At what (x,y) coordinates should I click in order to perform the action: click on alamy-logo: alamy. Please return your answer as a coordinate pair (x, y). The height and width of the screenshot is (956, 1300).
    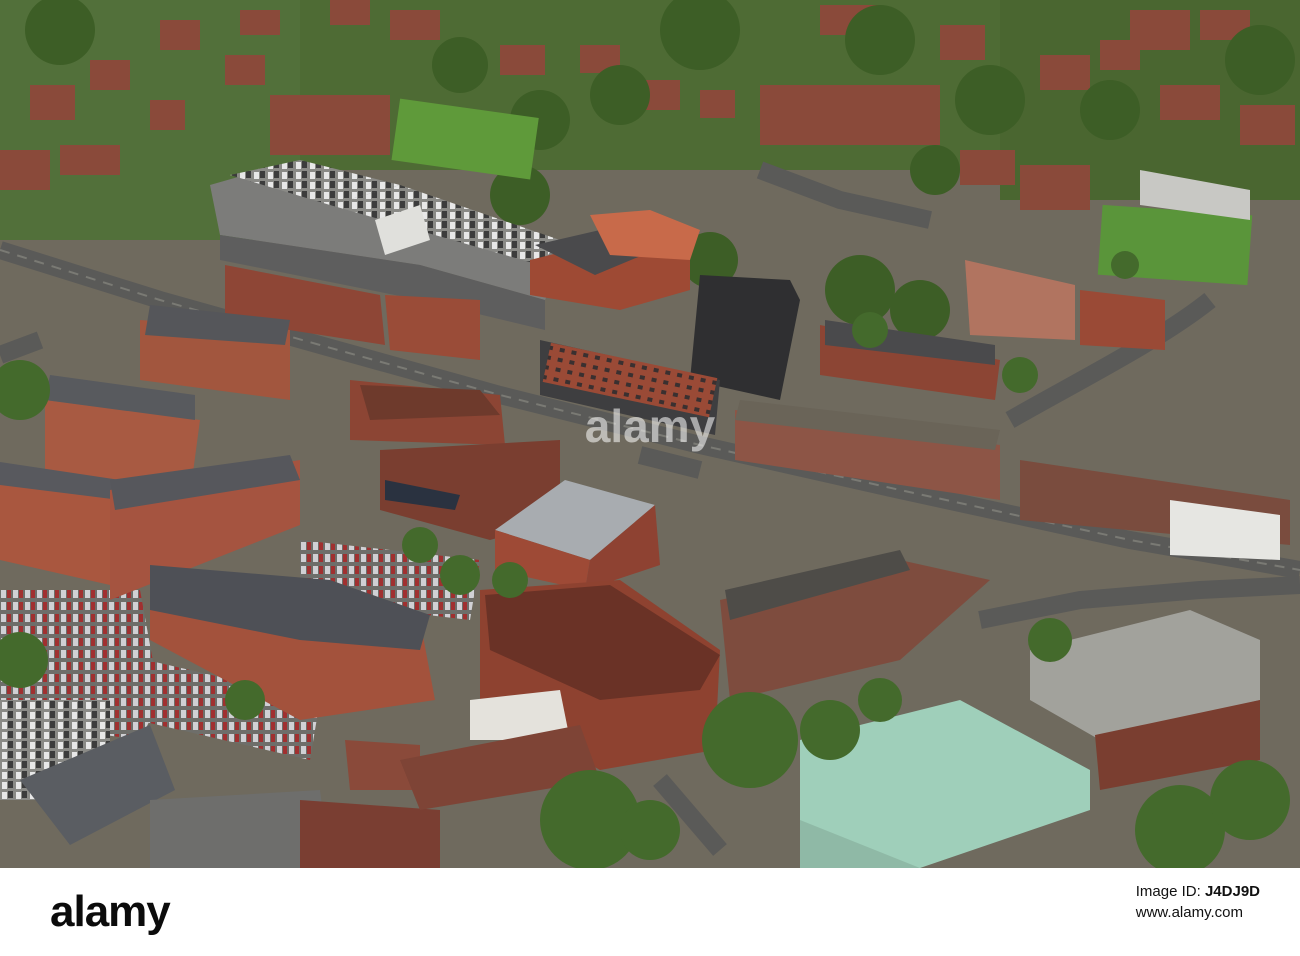
    Looking at the image, I should click on (150, 911).